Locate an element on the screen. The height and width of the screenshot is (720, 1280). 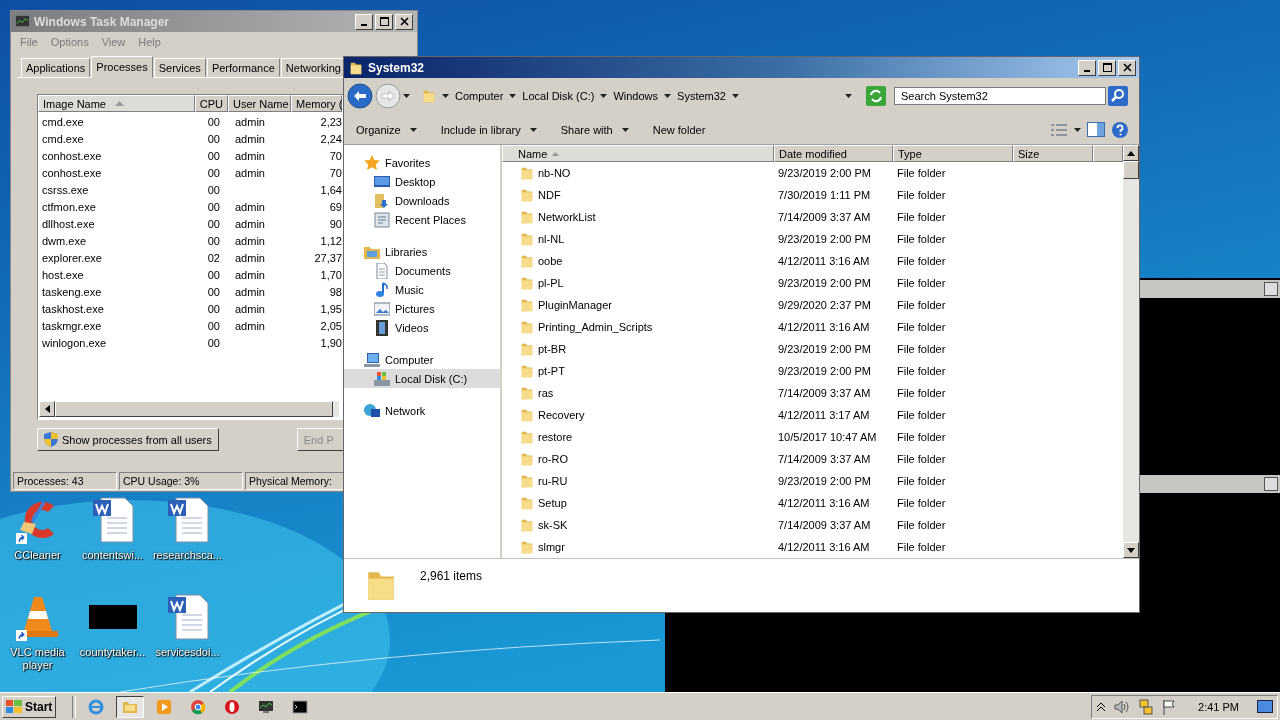
back-button is located at coordinates (360, 96).